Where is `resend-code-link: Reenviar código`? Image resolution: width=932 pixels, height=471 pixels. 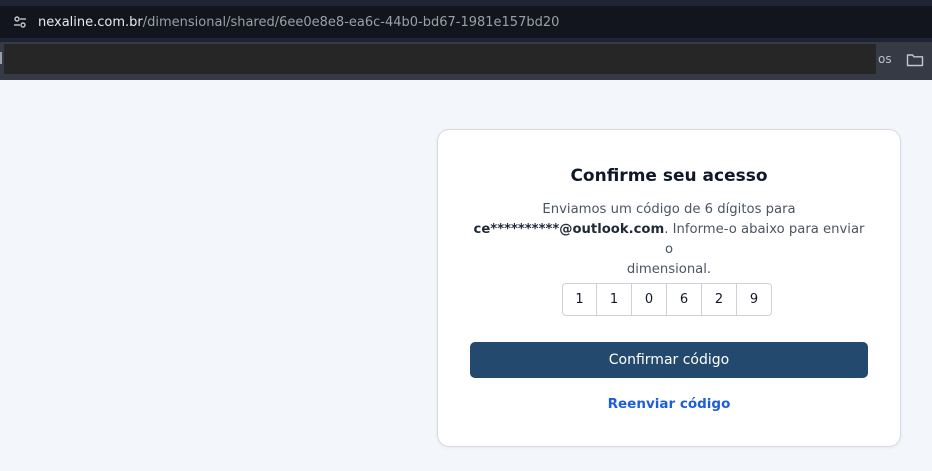 resend-code-link: Reenviar código is located at coordinates (669, 404).